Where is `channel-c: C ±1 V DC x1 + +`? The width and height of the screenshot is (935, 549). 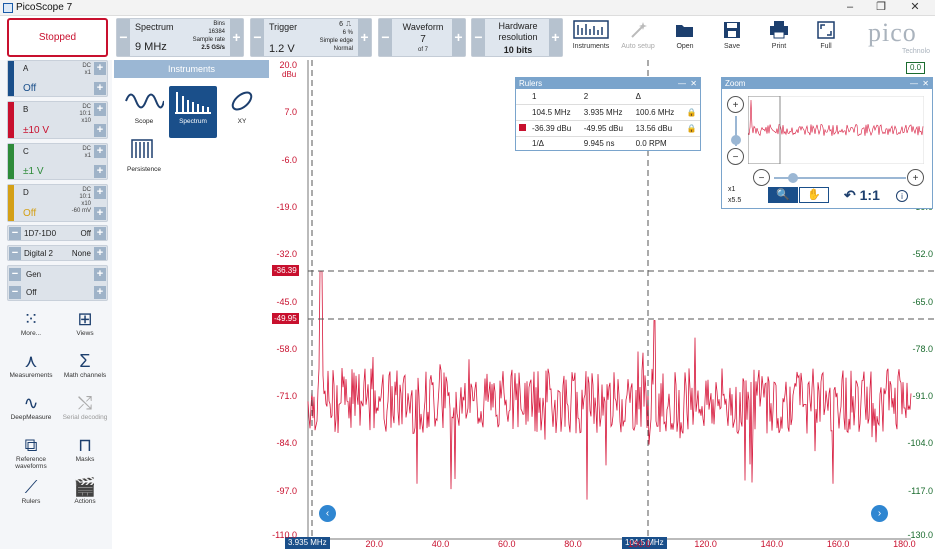
channel-c: C ±1 V DC x1 + + is located at coordinates (57, 161).